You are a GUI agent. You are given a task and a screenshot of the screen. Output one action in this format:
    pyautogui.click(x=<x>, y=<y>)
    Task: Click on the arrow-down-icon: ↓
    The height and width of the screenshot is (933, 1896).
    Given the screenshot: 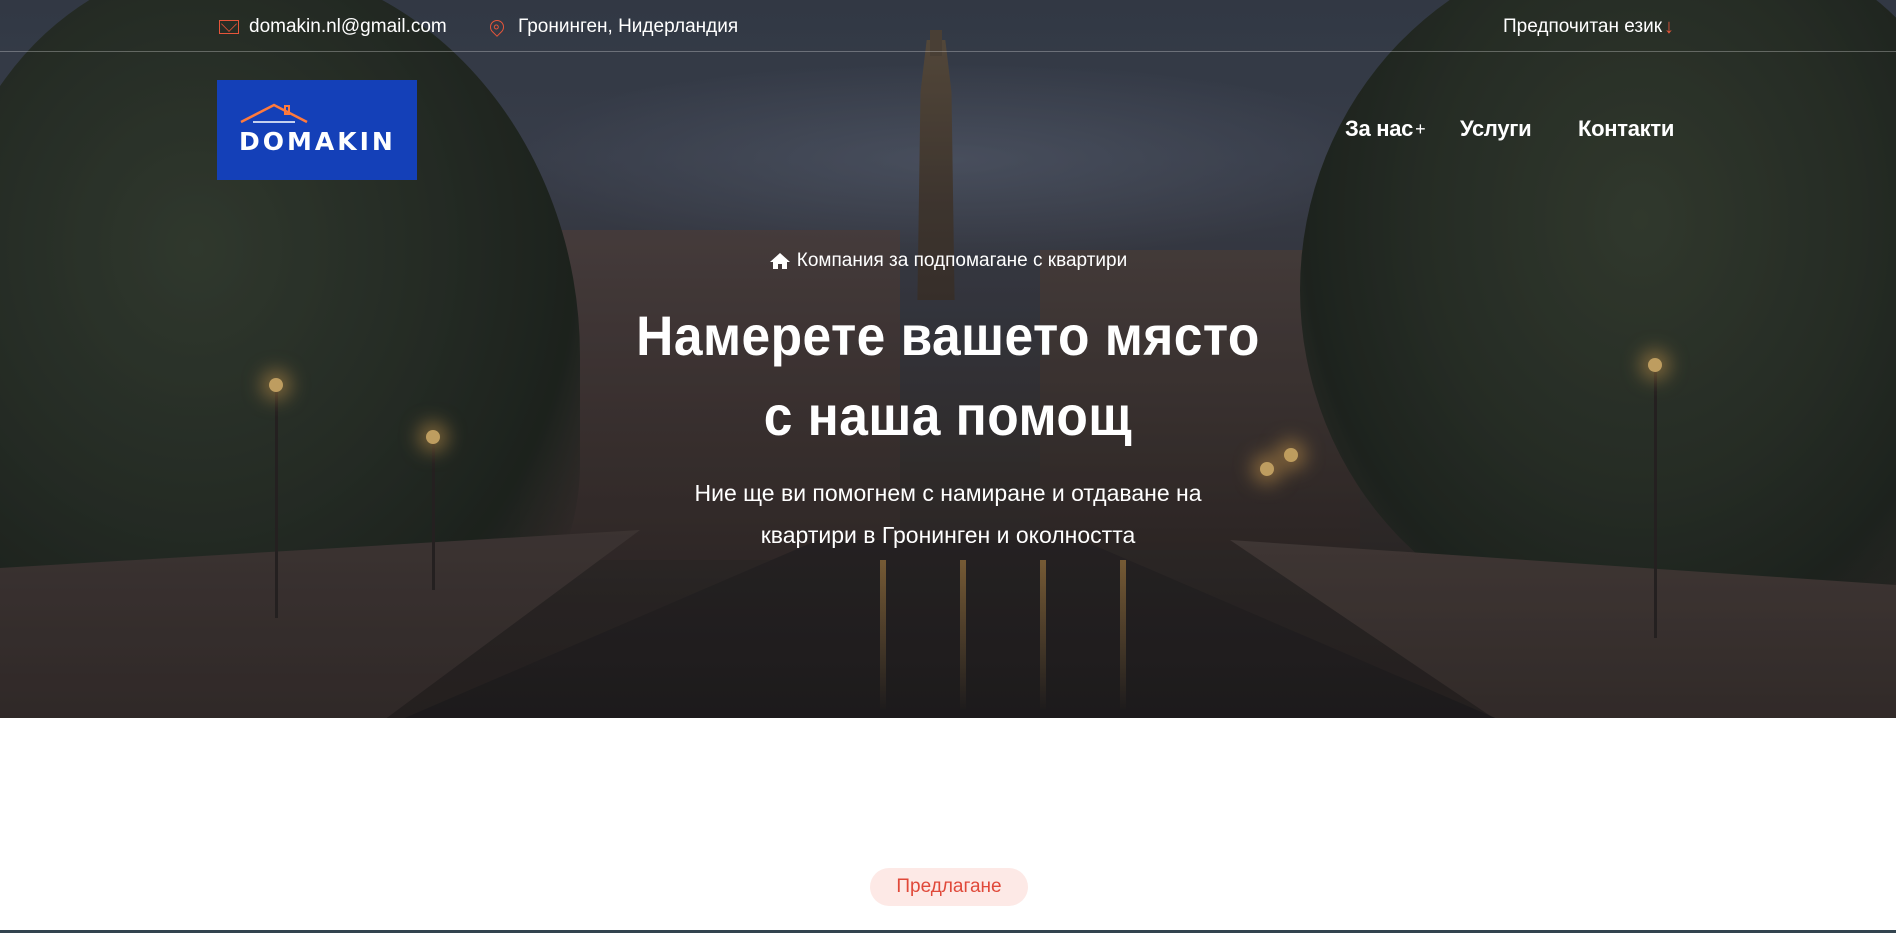 What is the action you would take?
    pyautogui.click(x=1669, y=27)
    